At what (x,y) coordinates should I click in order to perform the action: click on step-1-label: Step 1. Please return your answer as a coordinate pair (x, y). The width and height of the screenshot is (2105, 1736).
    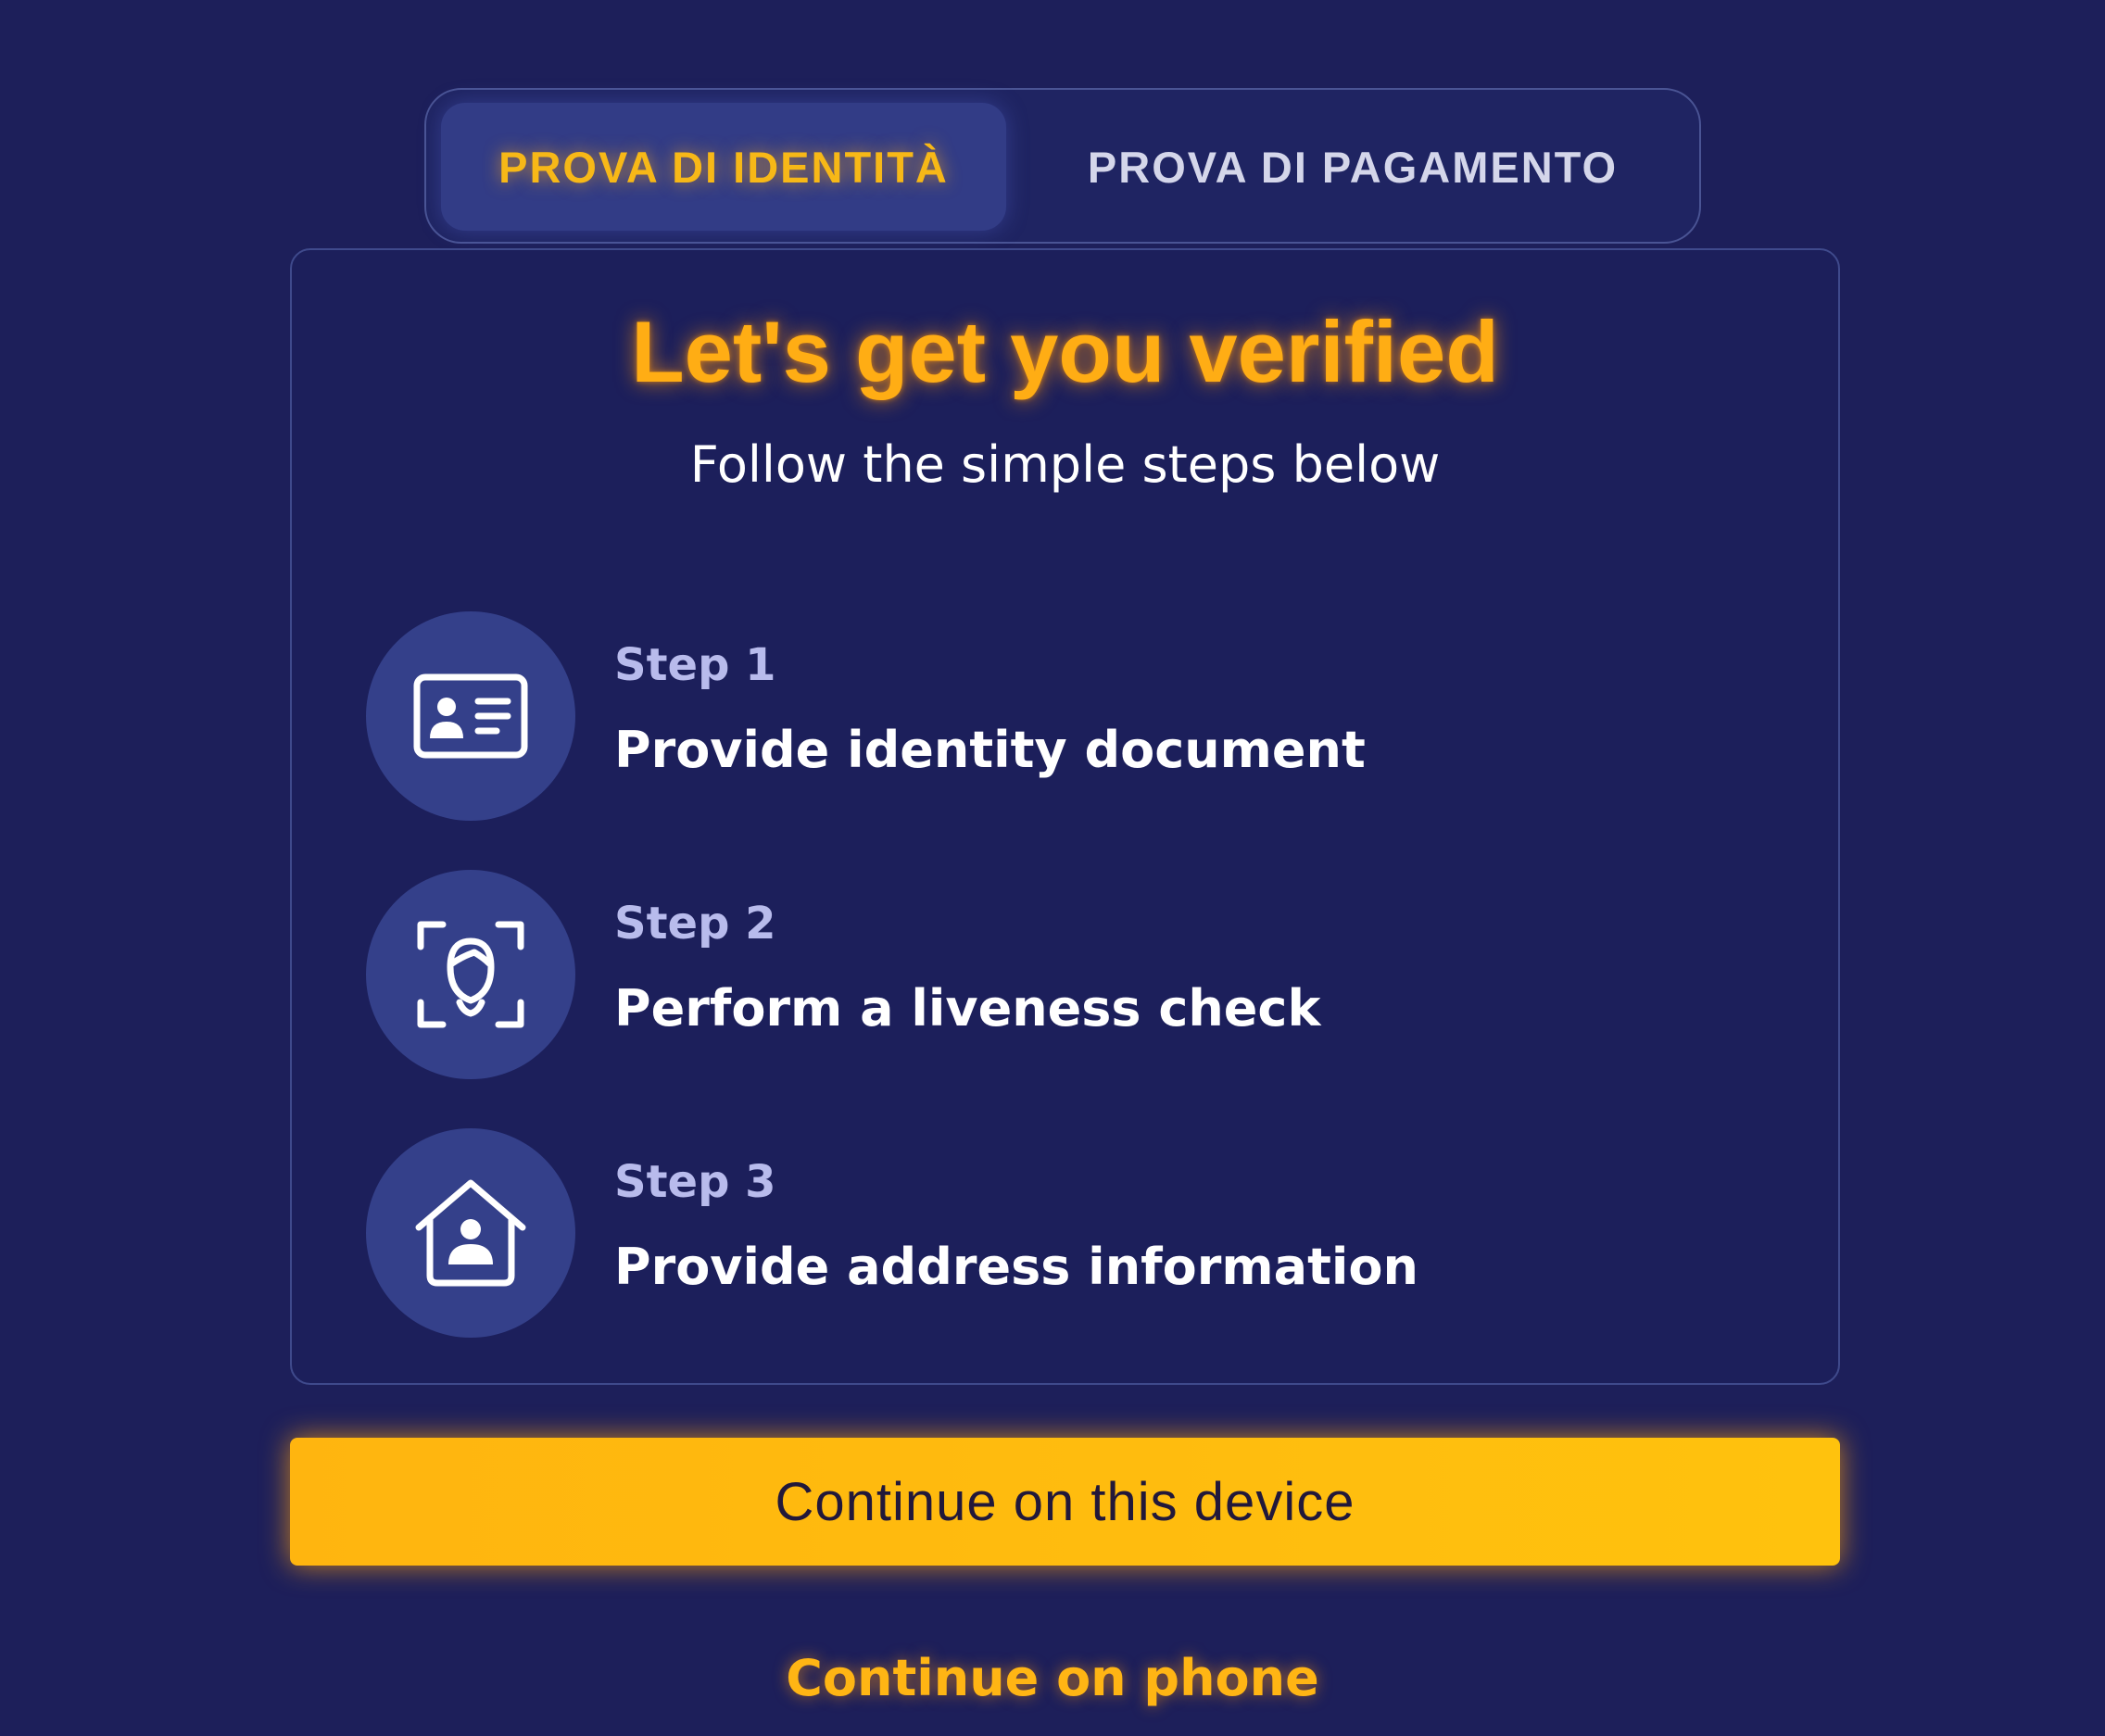
    Looking at the image, I should click on (695, 665).